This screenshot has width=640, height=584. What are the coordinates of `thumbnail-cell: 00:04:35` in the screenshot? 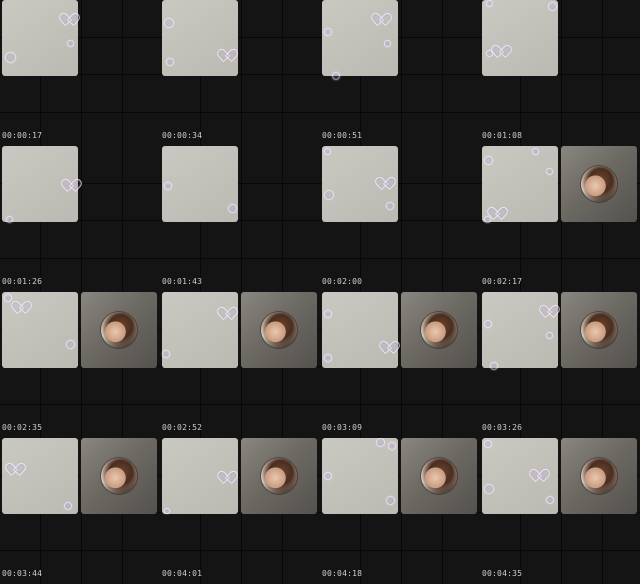 It's located at (560, 511).